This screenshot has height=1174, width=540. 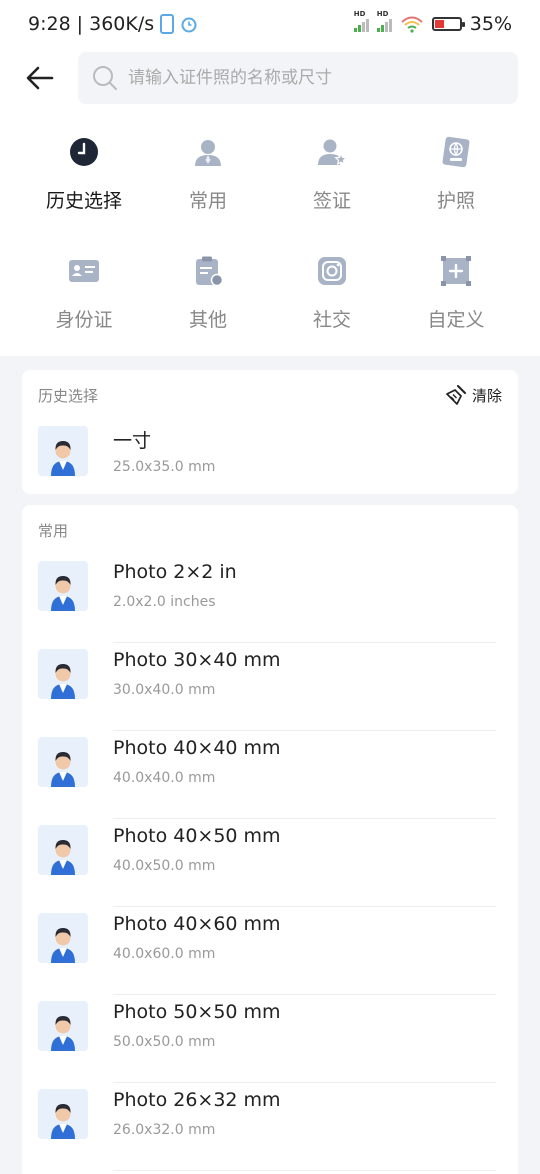 I want to click on list-item: Photo 40×40 mm 40.0x40.0 mm, so click(x=270, y=775).